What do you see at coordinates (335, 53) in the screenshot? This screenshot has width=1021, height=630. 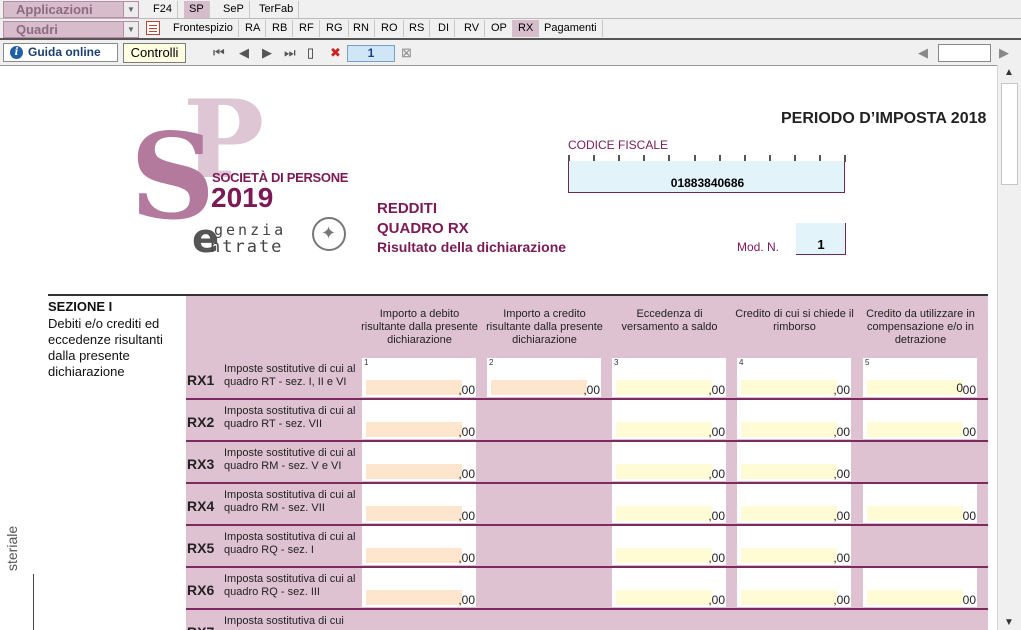 I see `delete-page-icon: ✖` at bounding box center [335, 53].